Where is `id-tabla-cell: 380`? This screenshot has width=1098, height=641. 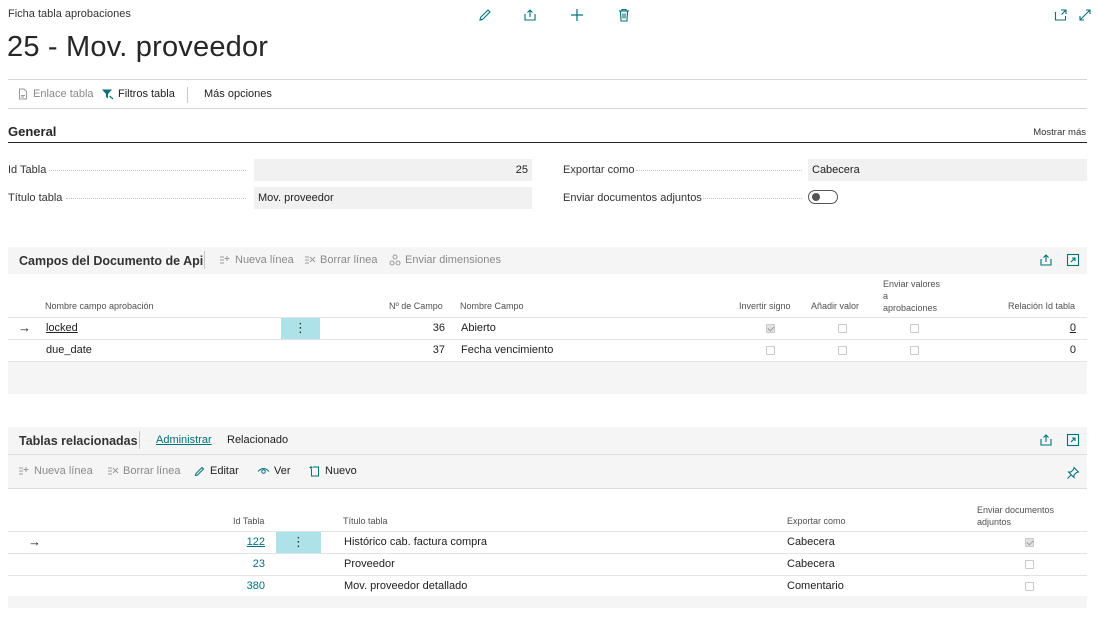
id-tabla-cell: 380 is located at coordinates (256, 586).